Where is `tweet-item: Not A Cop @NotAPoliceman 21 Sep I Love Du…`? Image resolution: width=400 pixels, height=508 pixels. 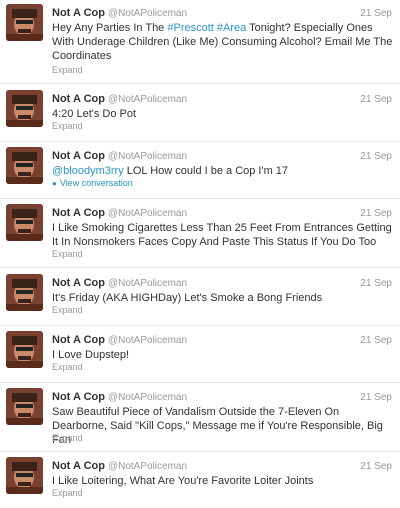 tweet-item: Not A Cop @NotAPoliceman 21 Sep I Love Du… is located at coordinates (200, 355).